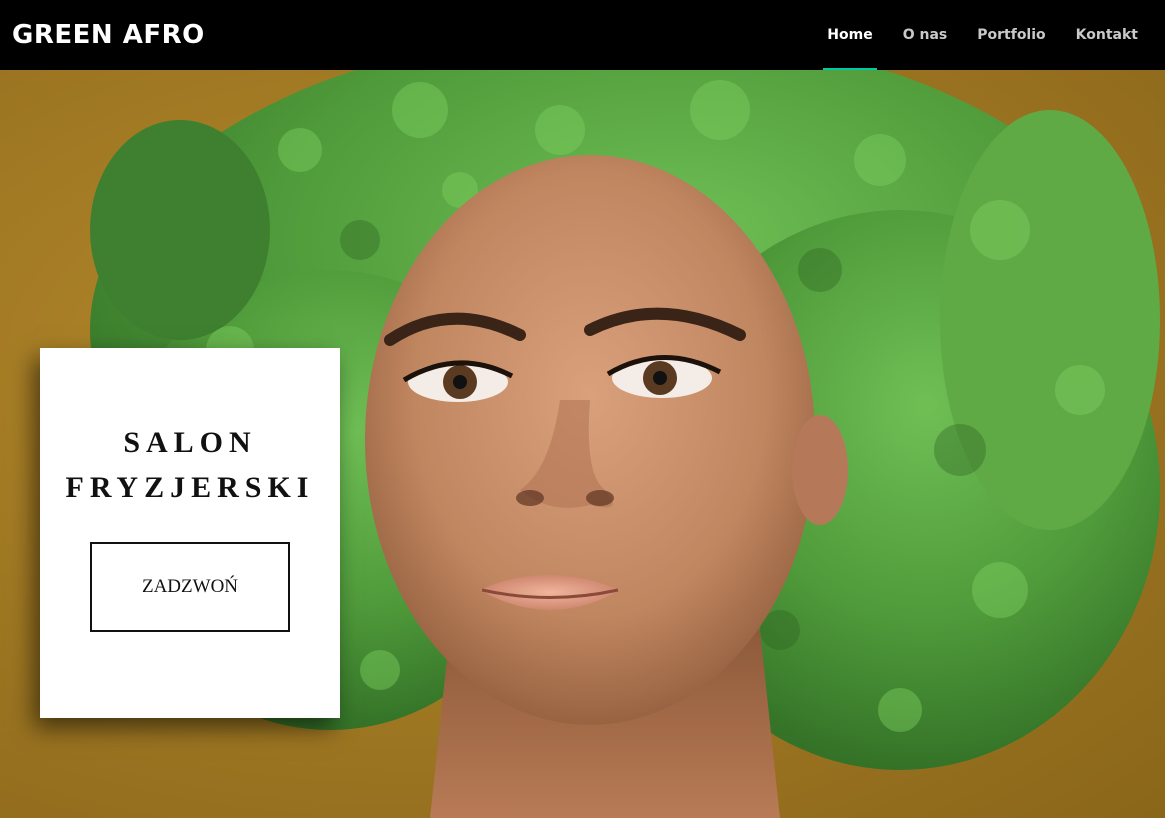  What do you see at coordinates (1011, 35) in the screenshot?
I see `nav-link-portfolio: Portfolio` at bounding box center [1011, 35].